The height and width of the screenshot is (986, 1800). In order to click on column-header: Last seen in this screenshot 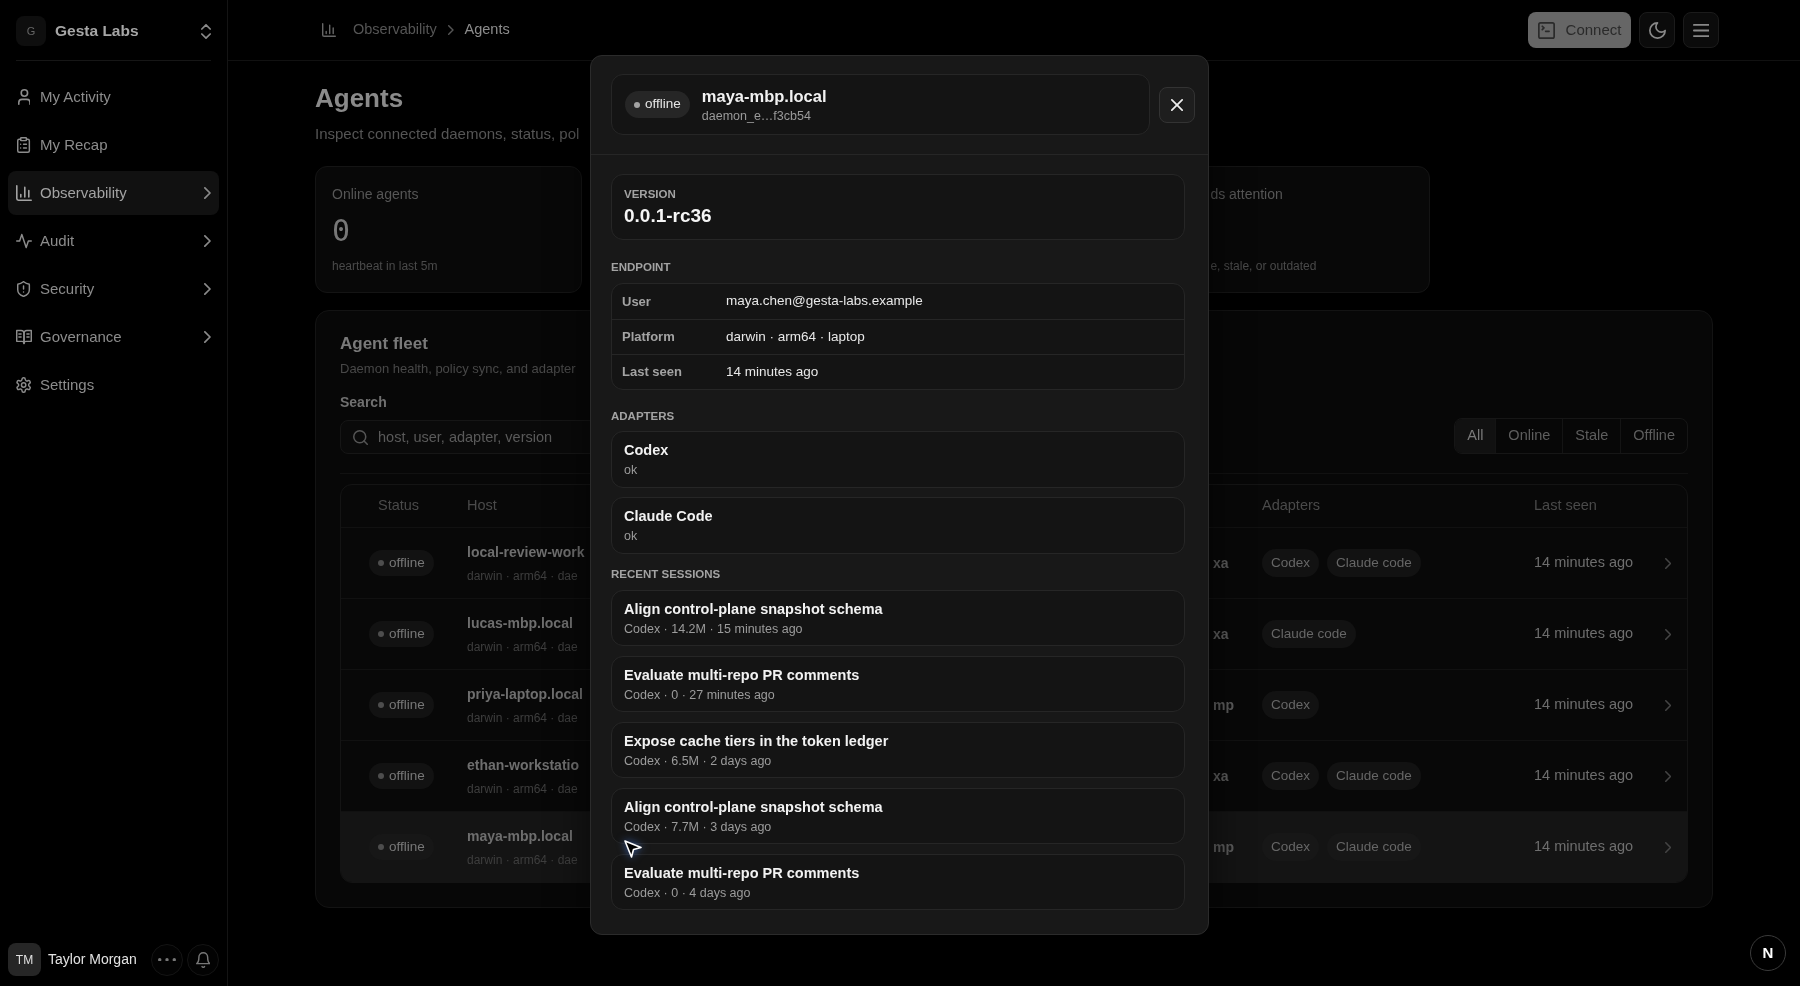, I will do `click(1565, 505)`.